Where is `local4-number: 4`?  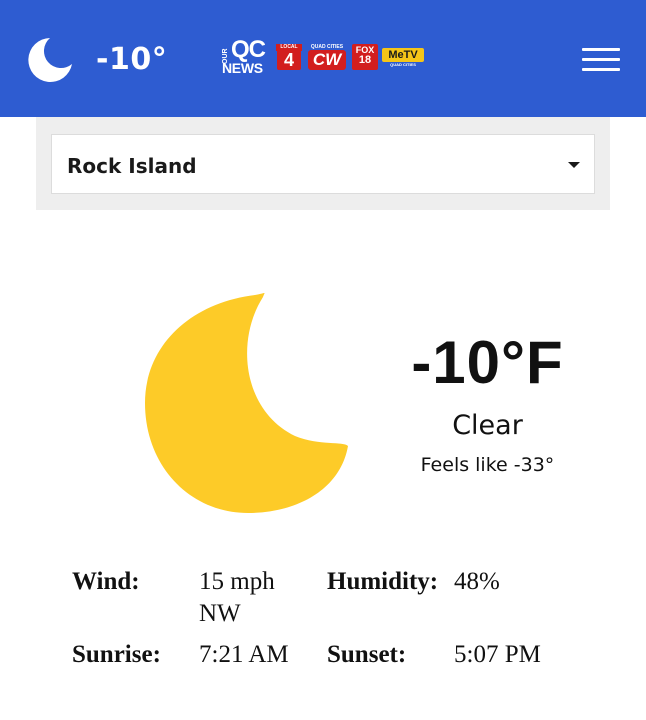
local4-number: 4 is located at coordinates (289, 60).